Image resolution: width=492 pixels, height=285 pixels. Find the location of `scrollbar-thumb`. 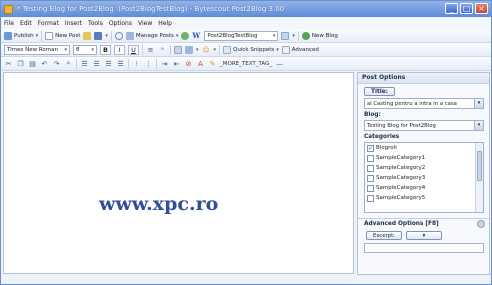

scrollbar-thumb is located at coordinates (479, 166).